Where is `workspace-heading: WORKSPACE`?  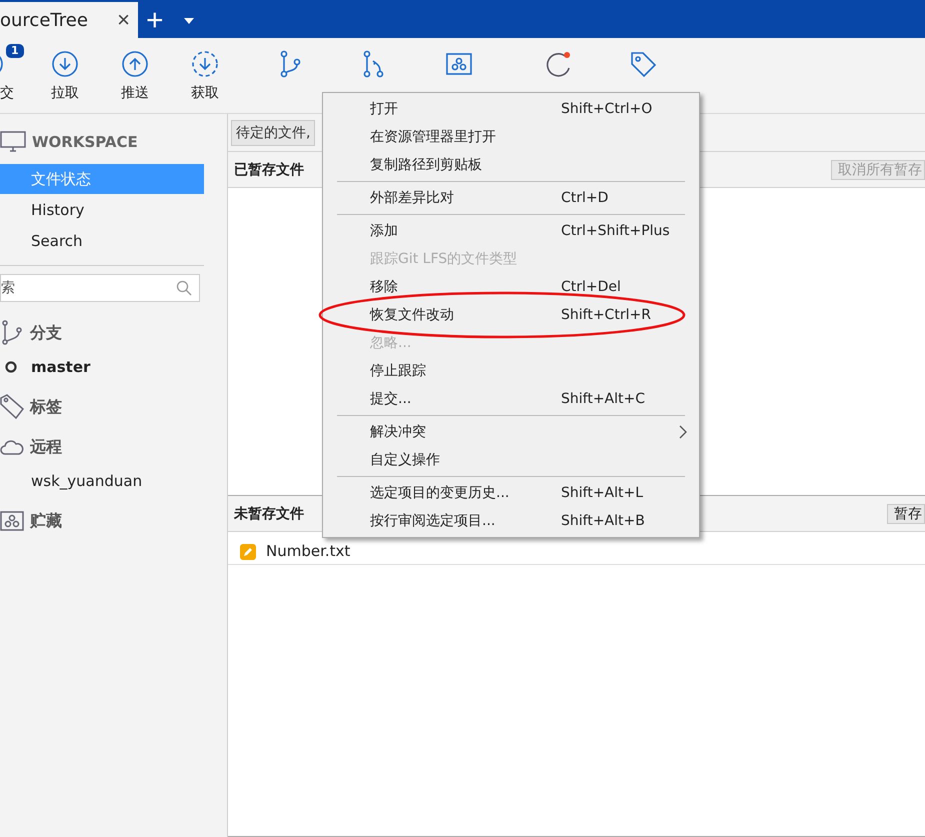
workspace-heading: WORKSPACE is located at coordinates (85, 142).